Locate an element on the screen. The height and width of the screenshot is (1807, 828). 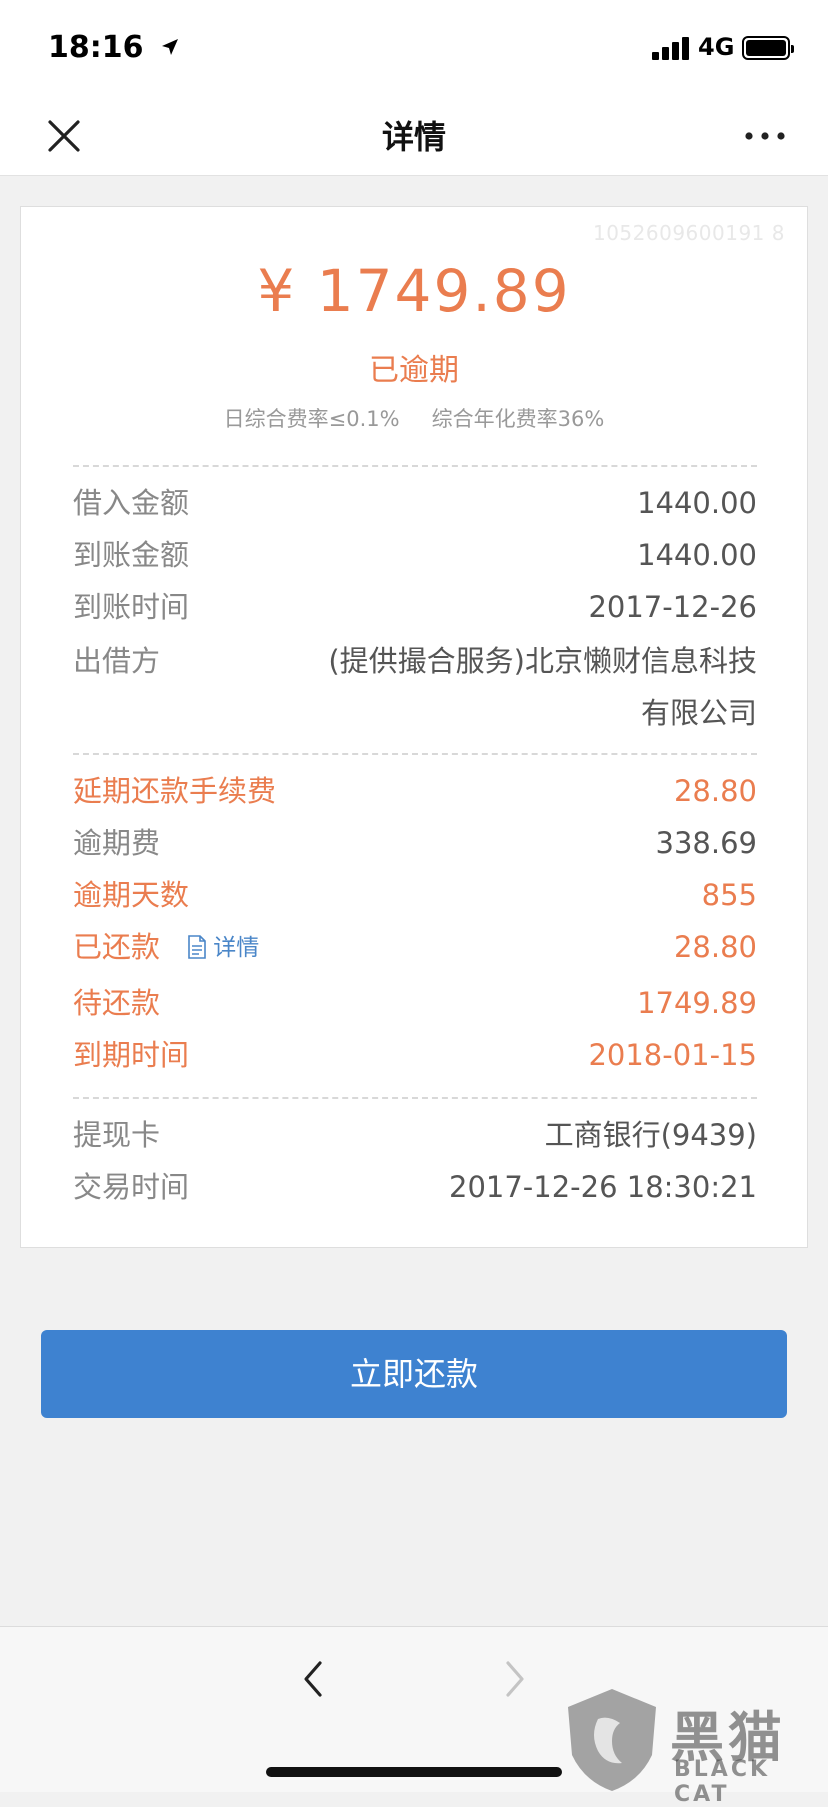
status-time-text: 18:16 is located at coordinates (96, 47).